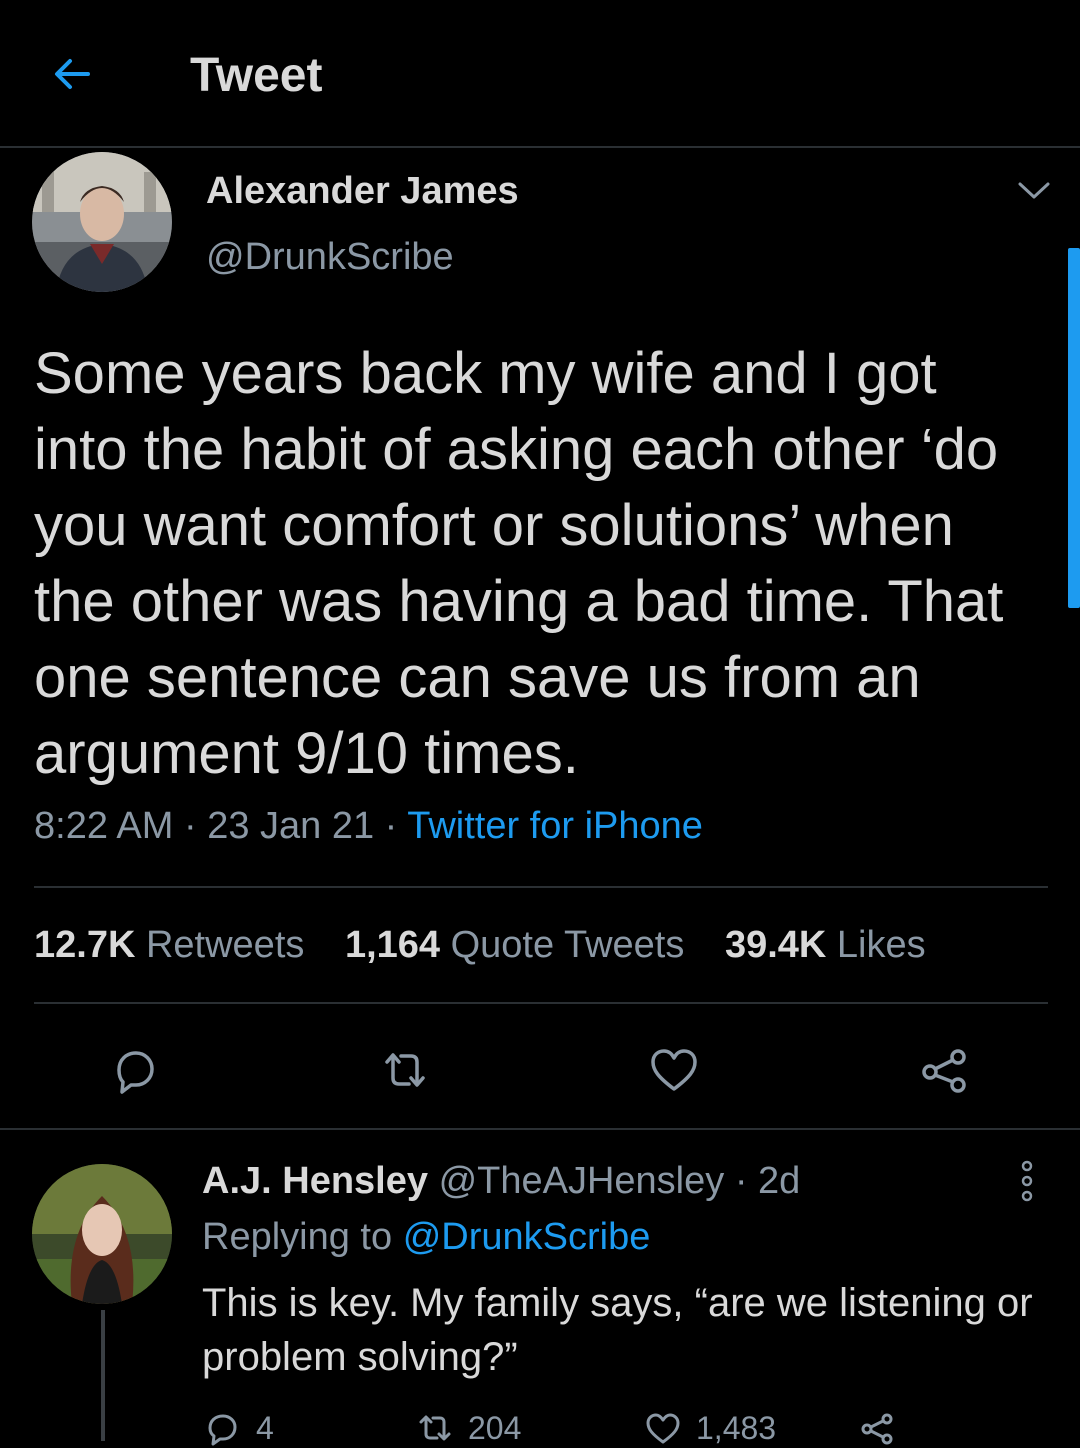 Image resolution: width=1080 pixels, height=1448 pixels. I want to click on likes-count: 39.4K, so click(775, 945).